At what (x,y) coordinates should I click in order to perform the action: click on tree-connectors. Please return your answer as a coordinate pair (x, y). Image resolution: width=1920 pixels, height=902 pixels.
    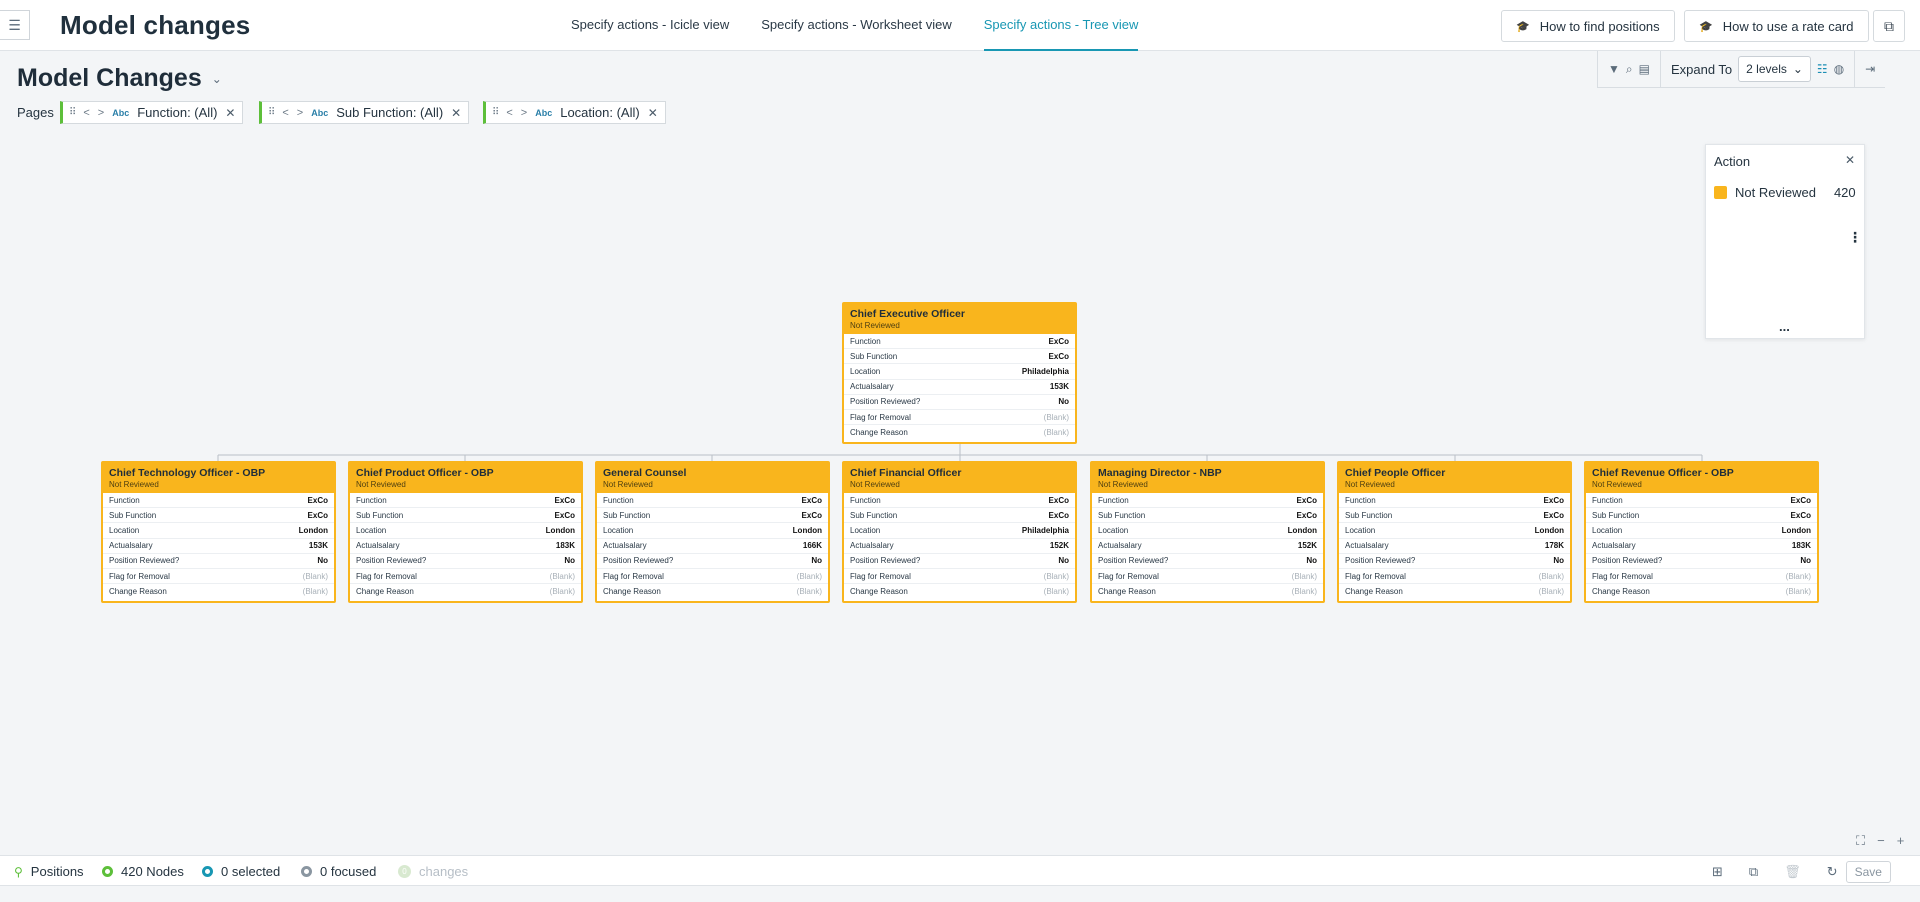
    Looking at the image, I should click on (960, 452).